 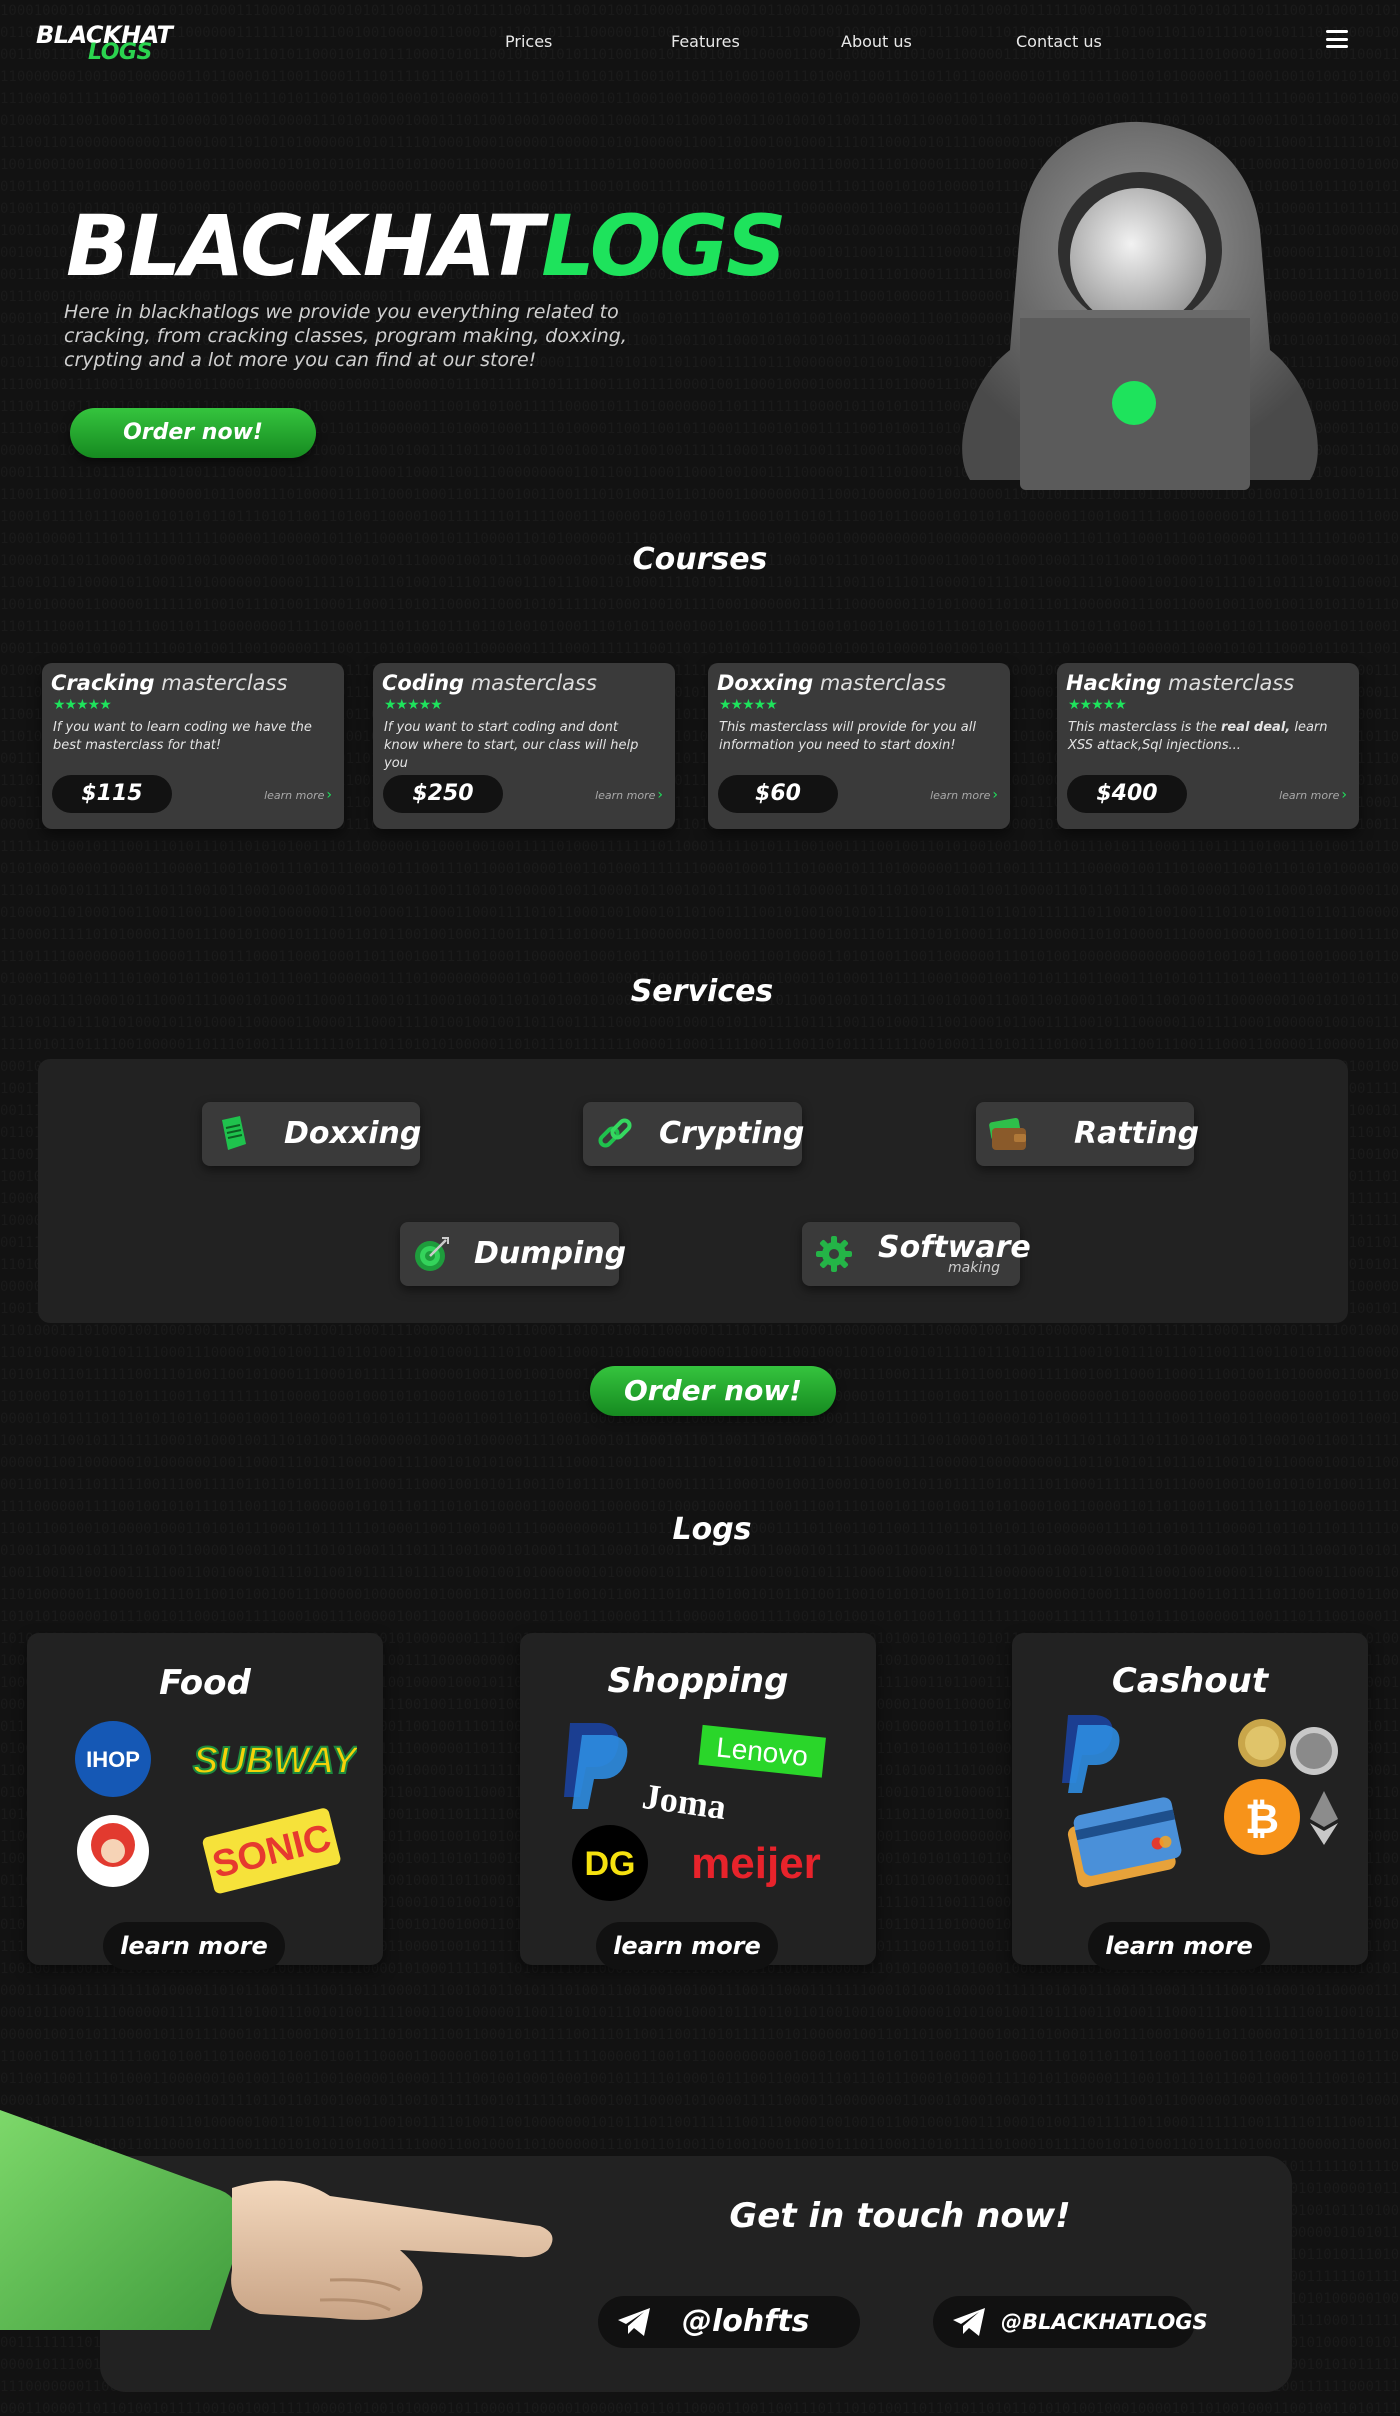 I want to click on hero-order-button: Order now!, so click(x=193, y=433).